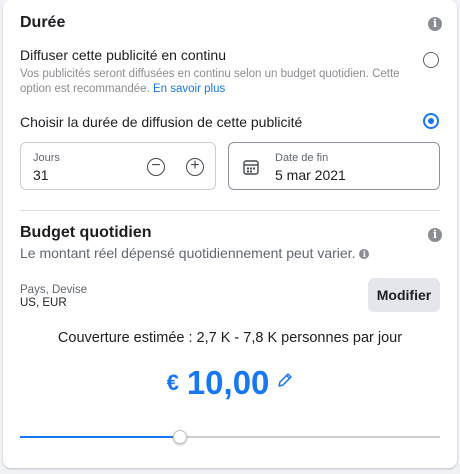  Describe the element at coordinates (46, 158) in the screenshot. I see `days-label: Jours` at that location.